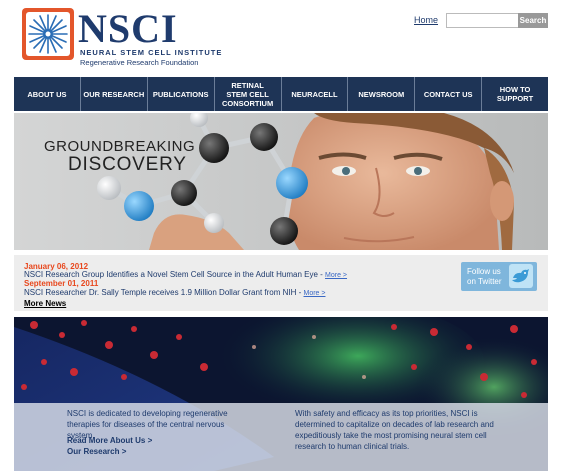 This screenshot has width=564, height=471. I want to click on brand-subtitle: Regenerative Research Foundation, so click(139, 62).